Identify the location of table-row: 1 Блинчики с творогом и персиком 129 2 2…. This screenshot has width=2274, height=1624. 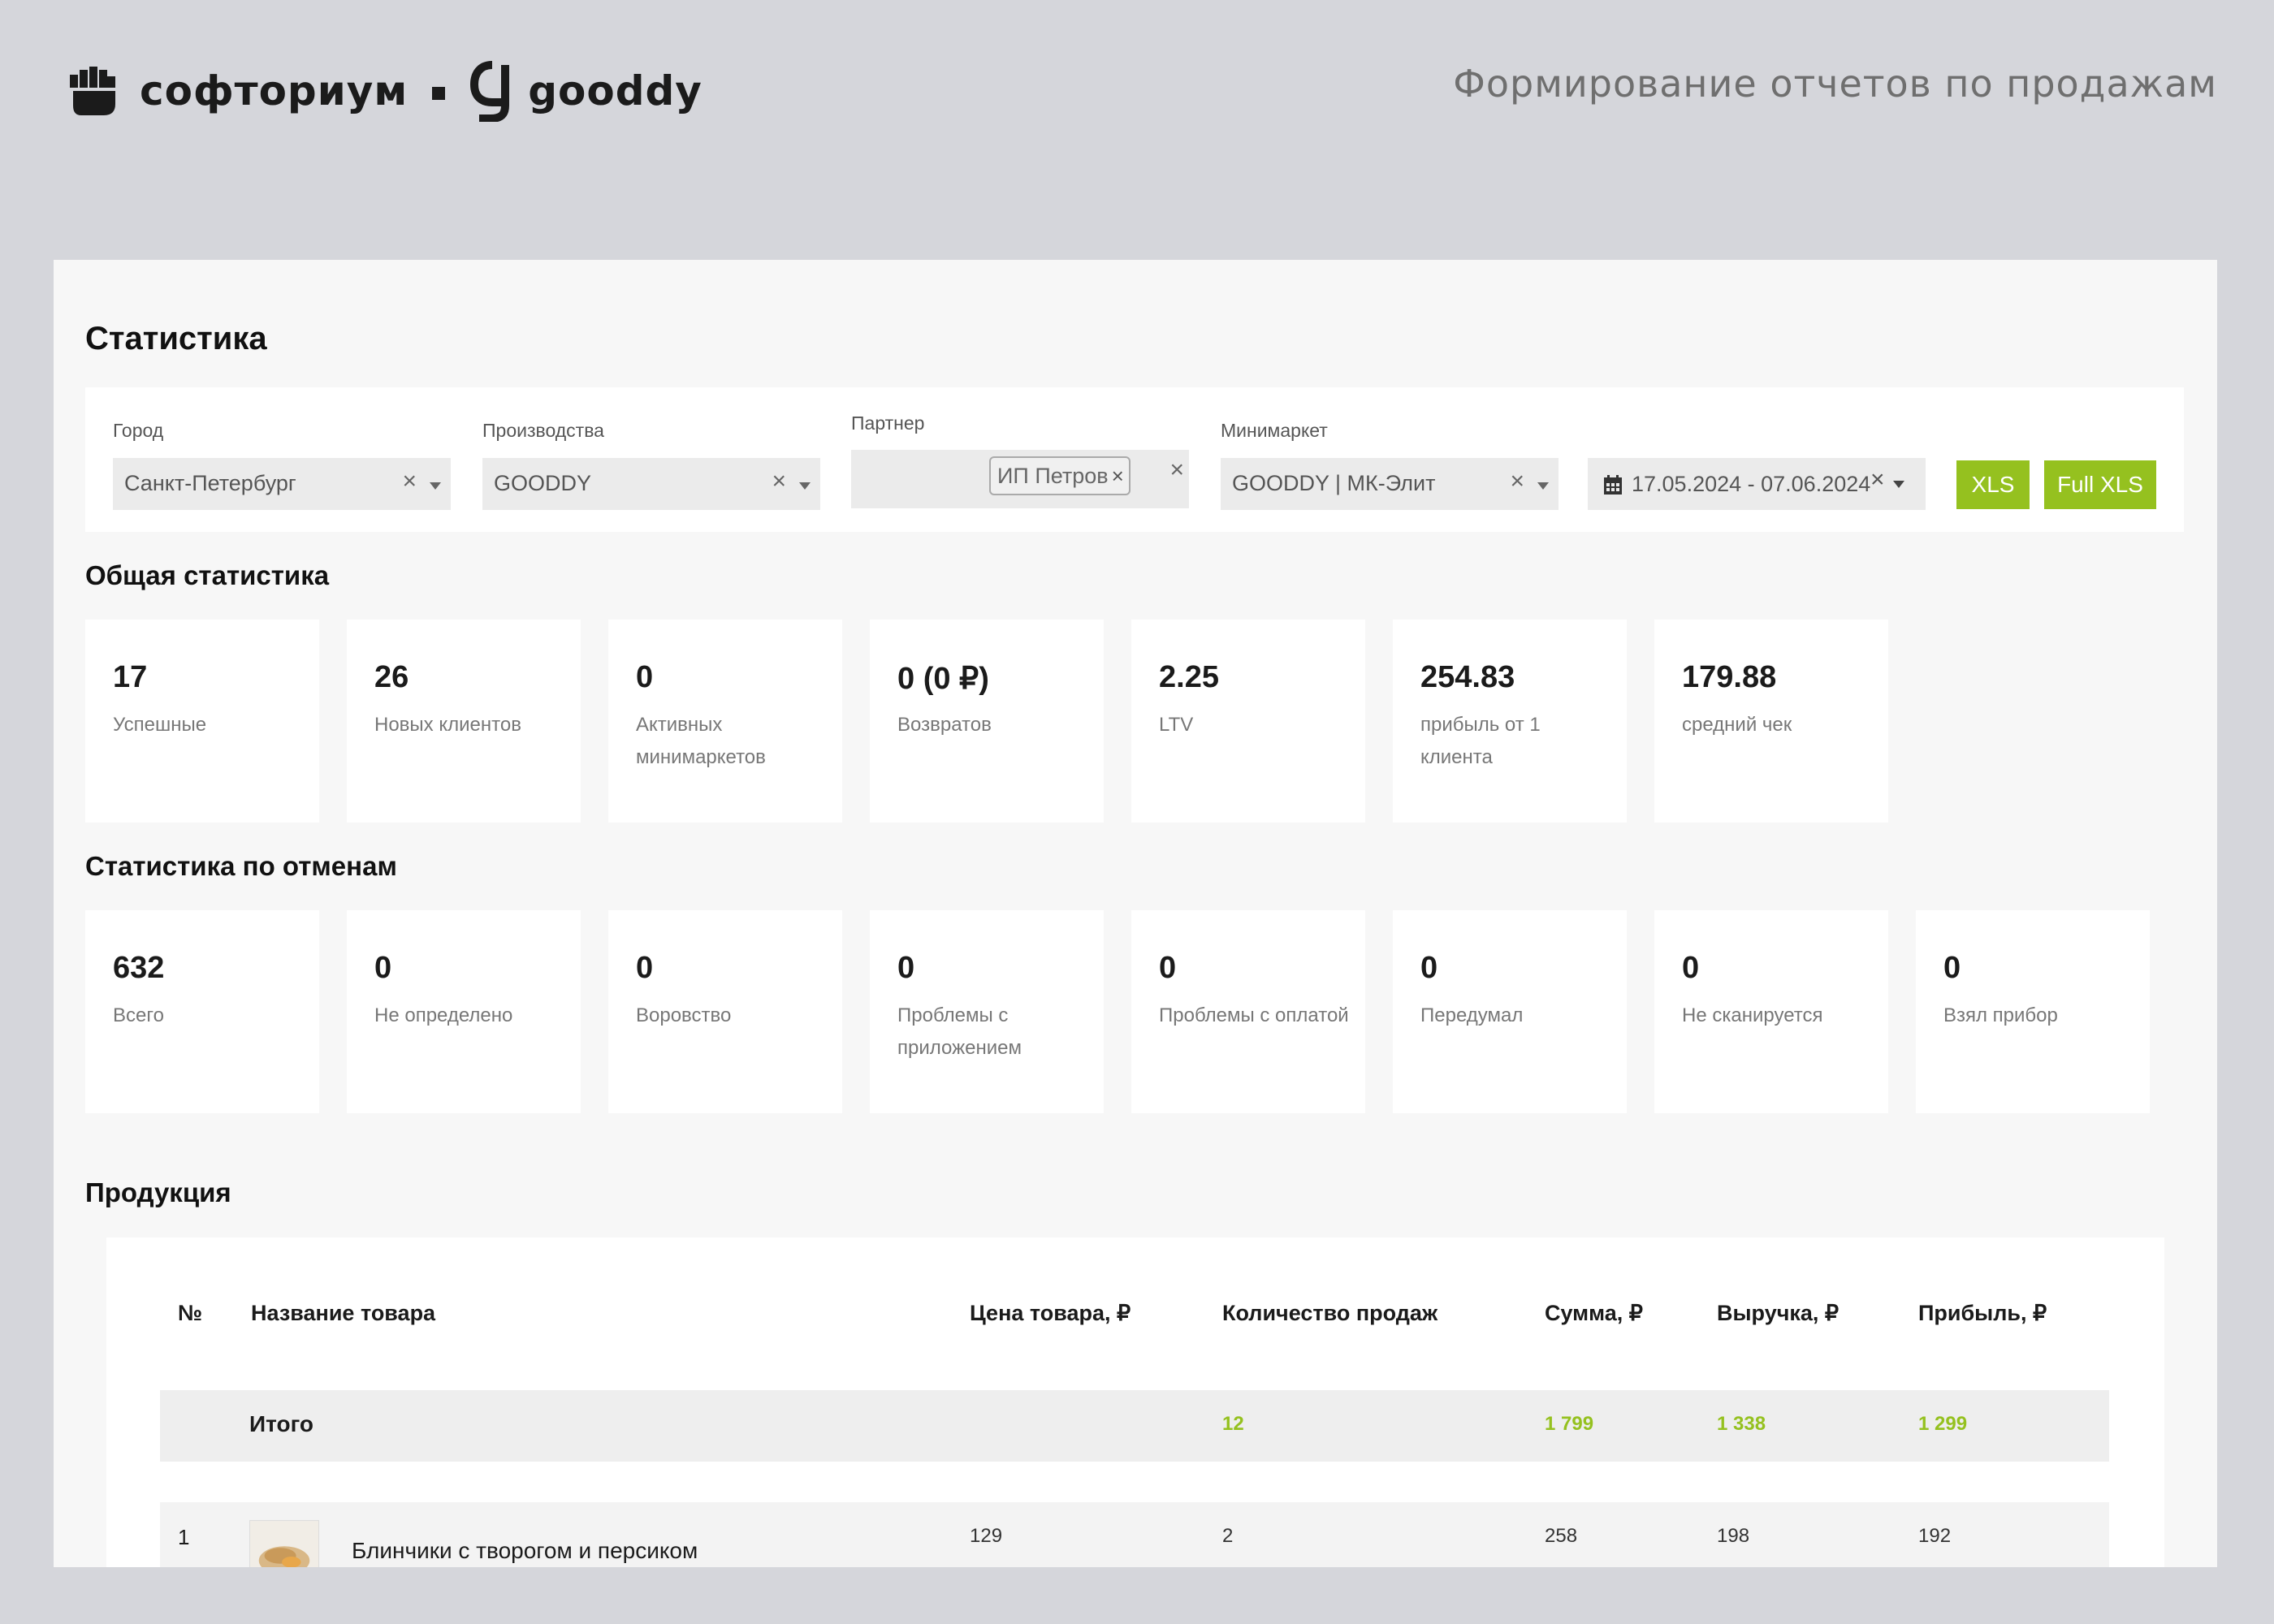
(1134, 1535).